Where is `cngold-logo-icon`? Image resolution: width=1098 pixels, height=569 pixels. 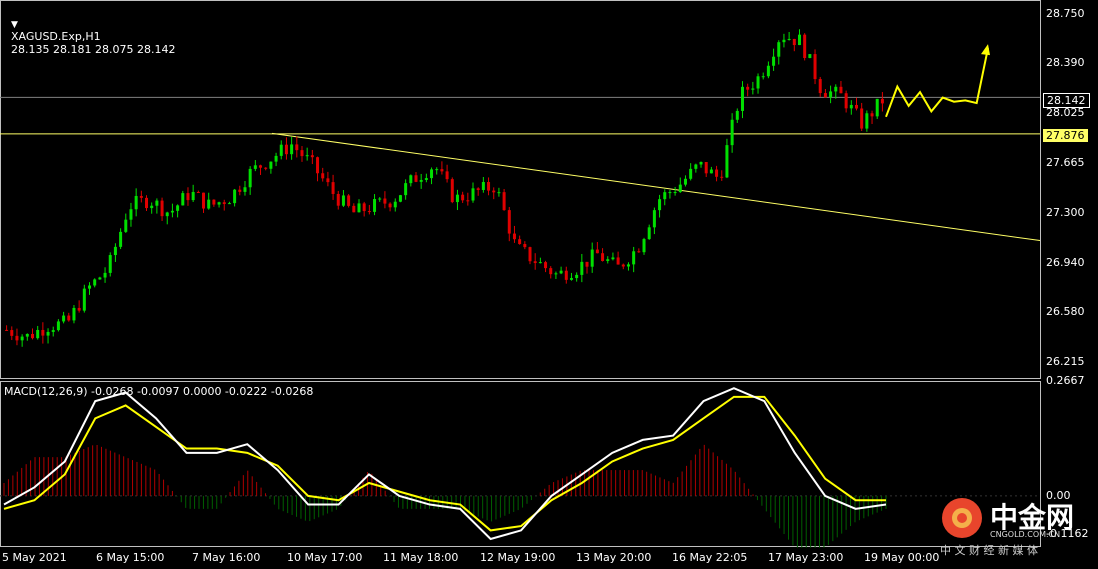 cngold-logo-icon is located at coordinates (962, 518).